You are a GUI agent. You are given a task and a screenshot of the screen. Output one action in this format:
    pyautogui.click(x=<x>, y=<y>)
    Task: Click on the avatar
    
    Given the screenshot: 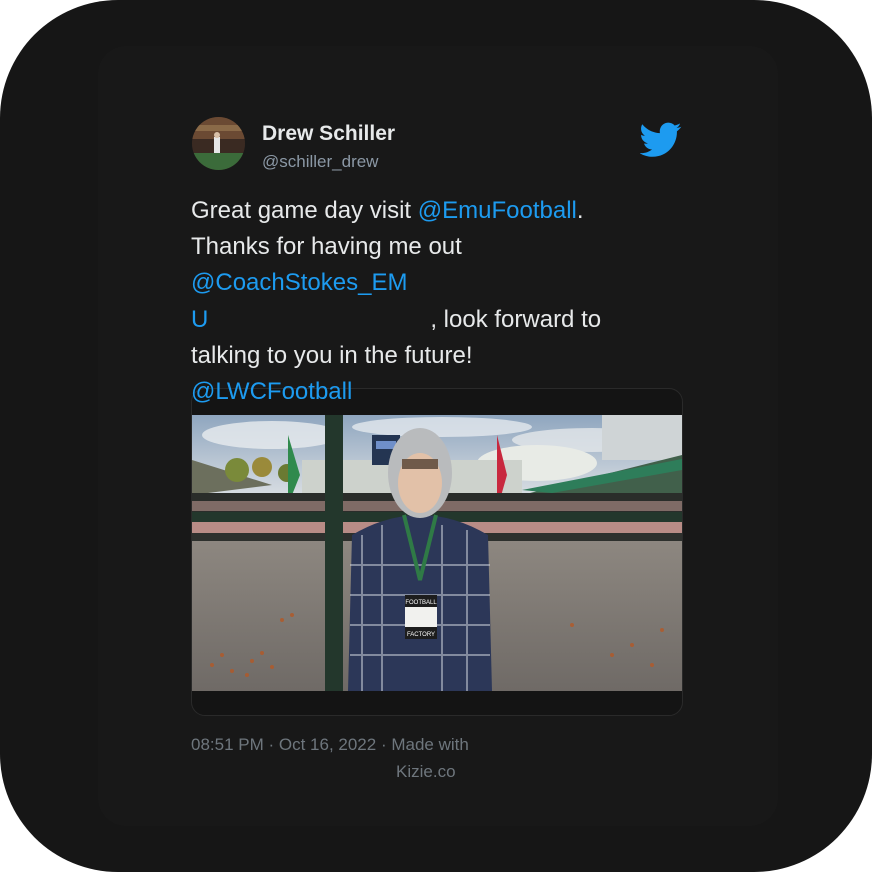 What is the action you would take?
    pyautogui.click(x=218, y=143)
    